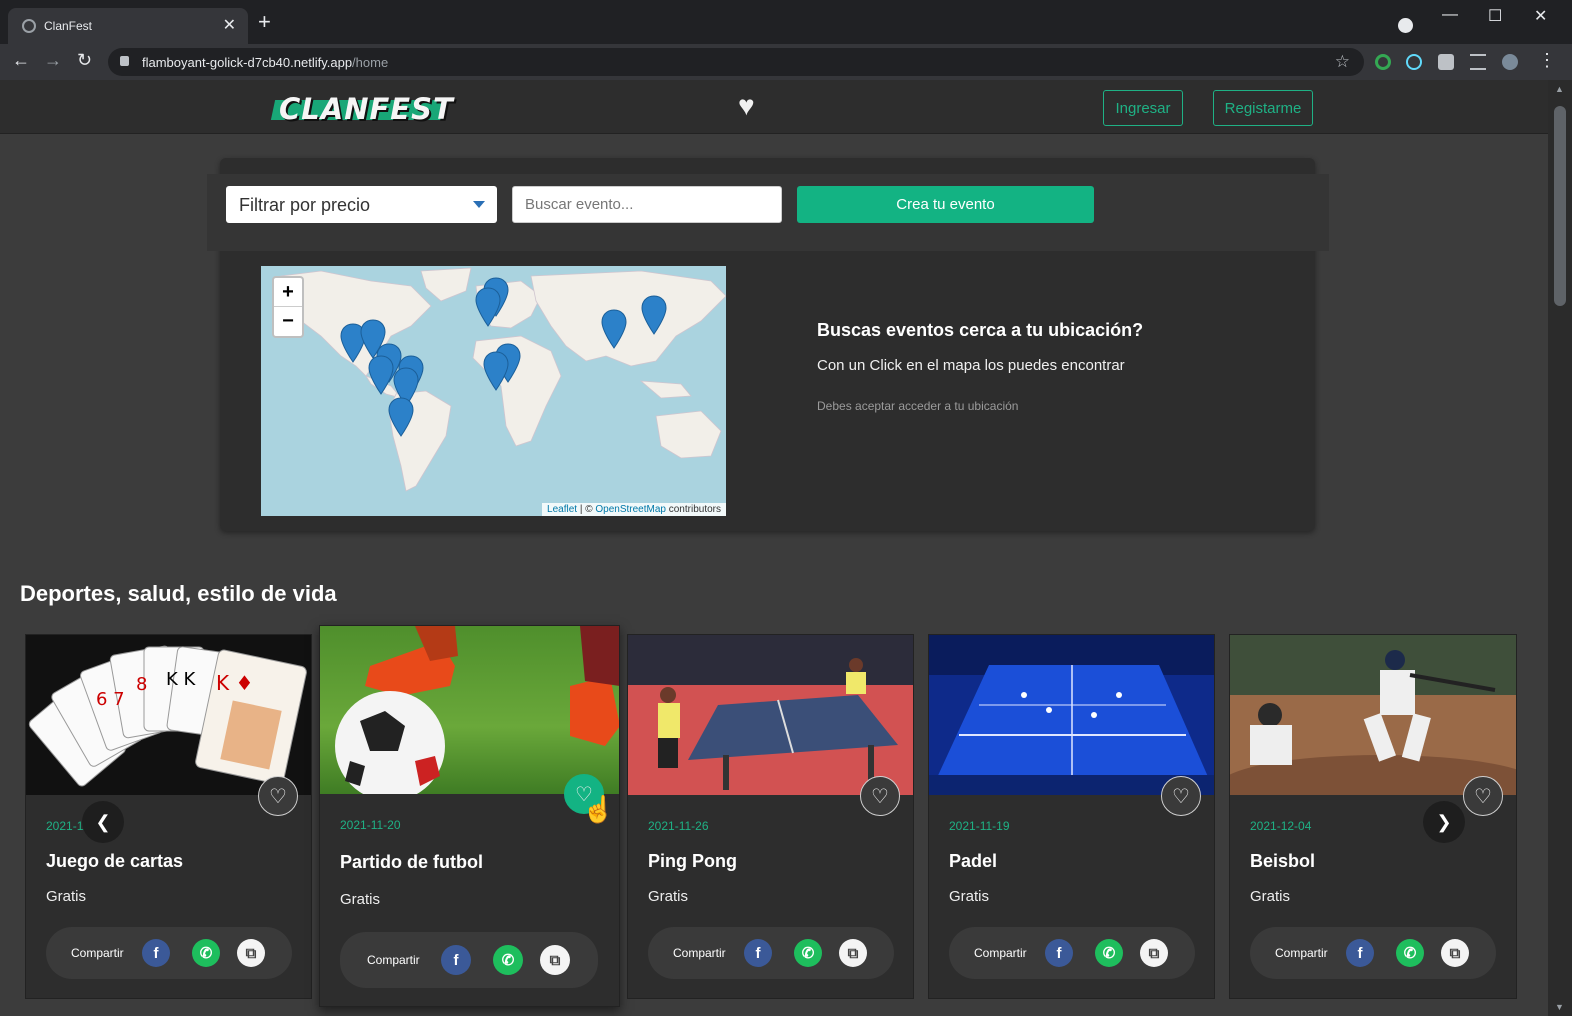  What do you see at coordinates (361, 109) in the screenshot?
I see `clanfest-logo: CLANFEST` at bounding box center [361, 109].